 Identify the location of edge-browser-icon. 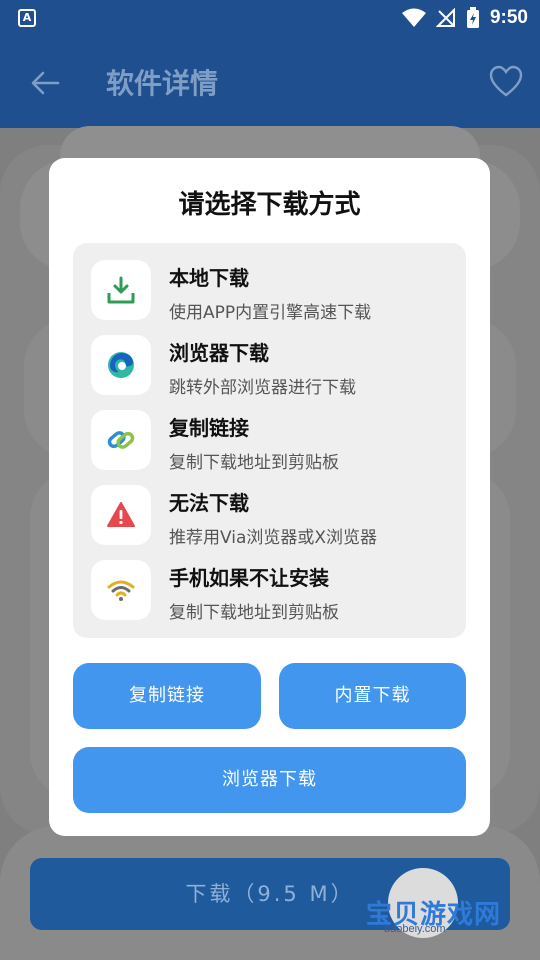
(121, 365).